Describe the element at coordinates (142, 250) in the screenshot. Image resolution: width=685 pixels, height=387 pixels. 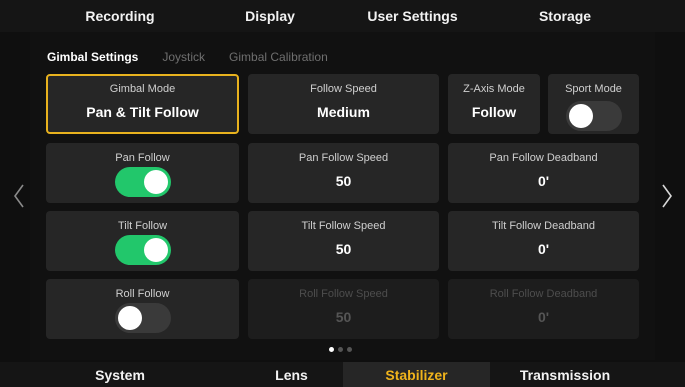
I see `tilt-follow-toggle` at that location.